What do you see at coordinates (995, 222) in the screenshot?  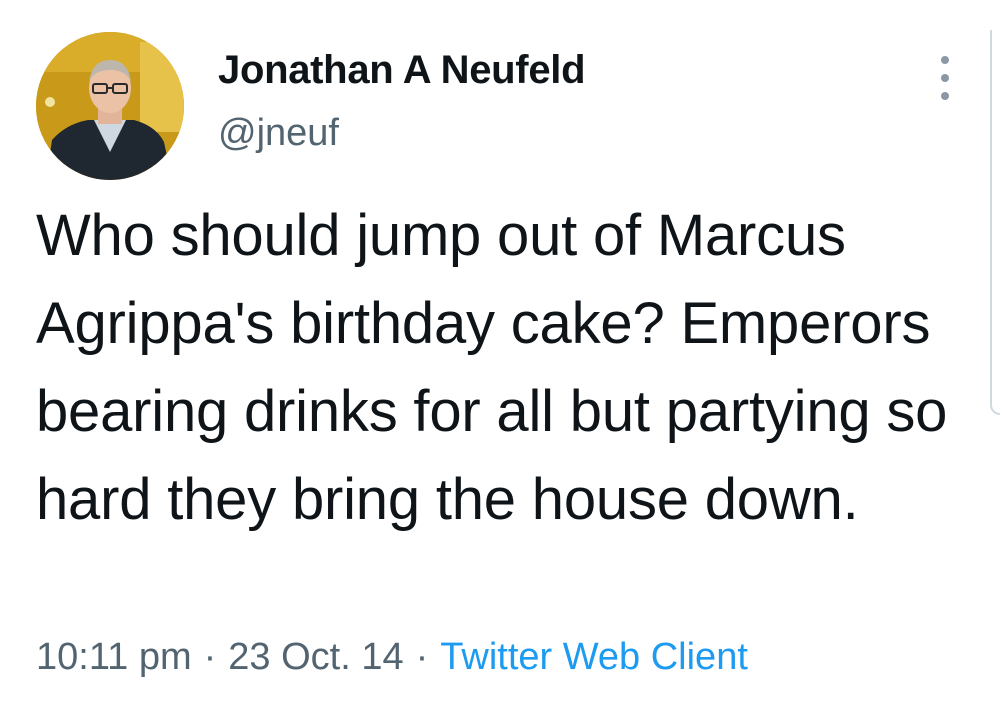 I see `adjacent-panel-edge` at bounding box center [995, 222].